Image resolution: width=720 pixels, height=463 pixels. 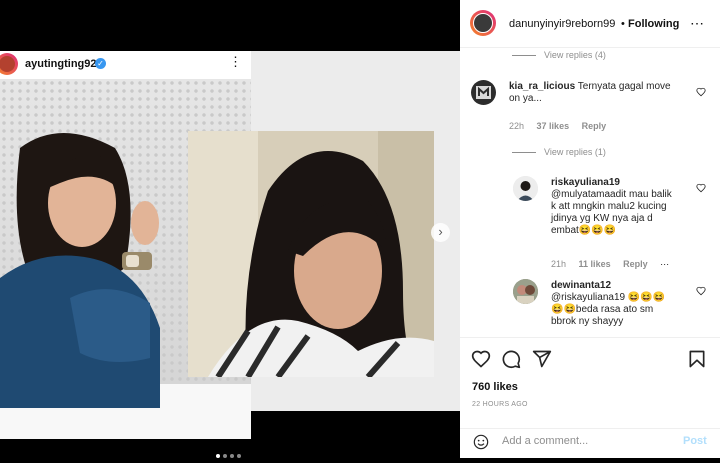 I want to click on comment-likes: 37 likes, so click(x=553, y=126).